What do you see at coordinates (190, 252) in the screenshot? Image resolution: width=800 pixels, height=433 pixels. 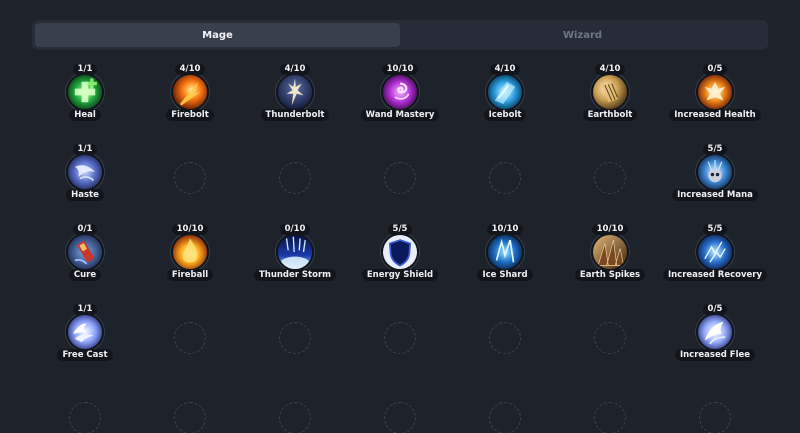 I see `fireball-icon` at bounding box center [190, 252].